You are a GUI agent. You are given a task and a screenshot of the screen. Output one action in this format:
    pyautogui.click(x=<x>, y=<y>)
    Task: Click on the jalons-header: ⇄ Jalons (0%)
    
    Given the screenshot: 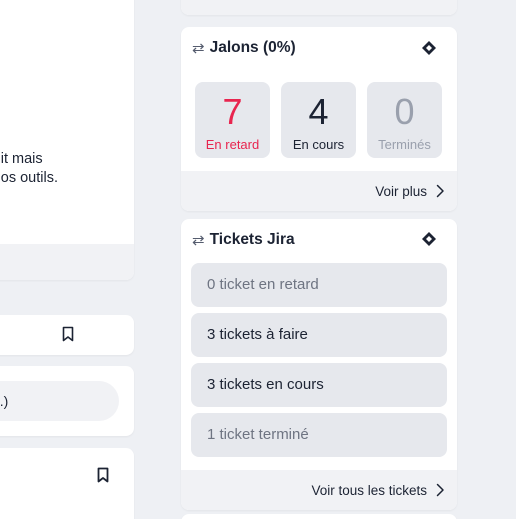 What is the action you would take?
    pyautogui.click(x=244, y=48)
    